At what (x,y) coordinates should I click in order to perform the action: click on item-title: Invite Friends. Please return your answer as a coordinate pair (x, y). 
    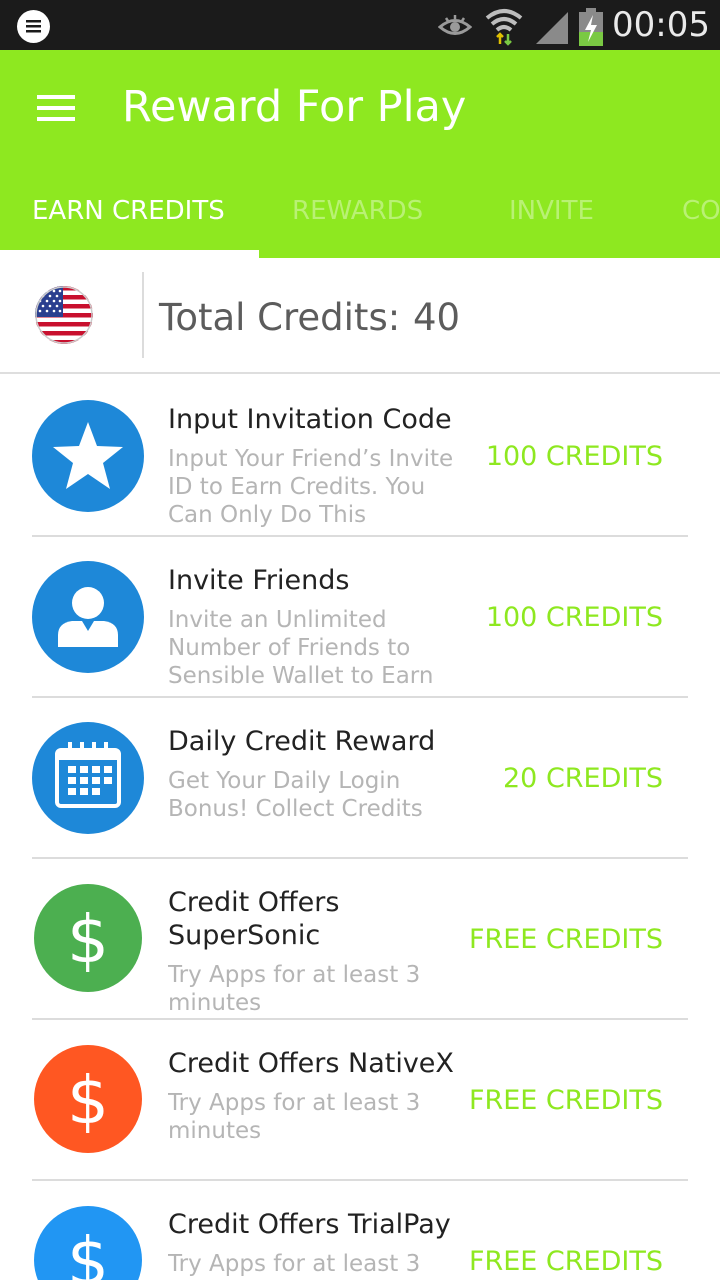
    Looking at the image, I should click on (259, 580).